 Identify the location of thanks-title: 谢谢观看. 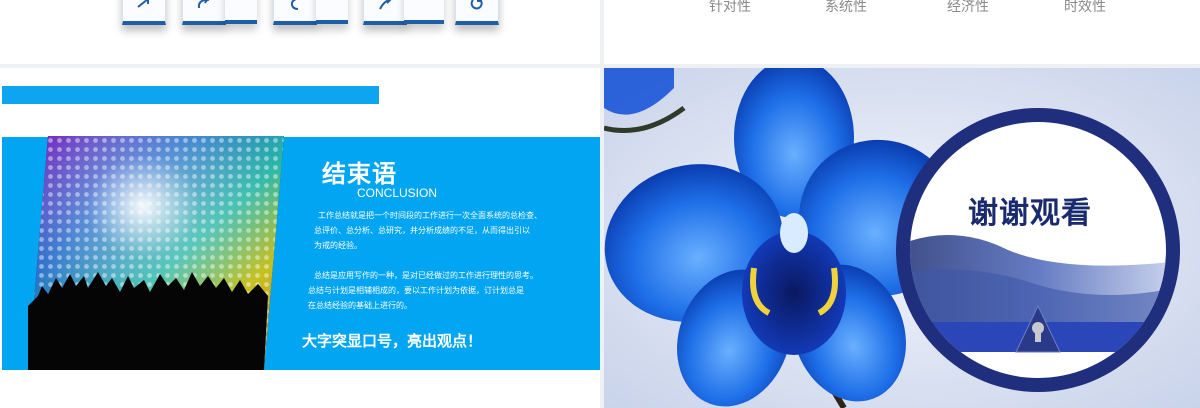
(1030, 213).